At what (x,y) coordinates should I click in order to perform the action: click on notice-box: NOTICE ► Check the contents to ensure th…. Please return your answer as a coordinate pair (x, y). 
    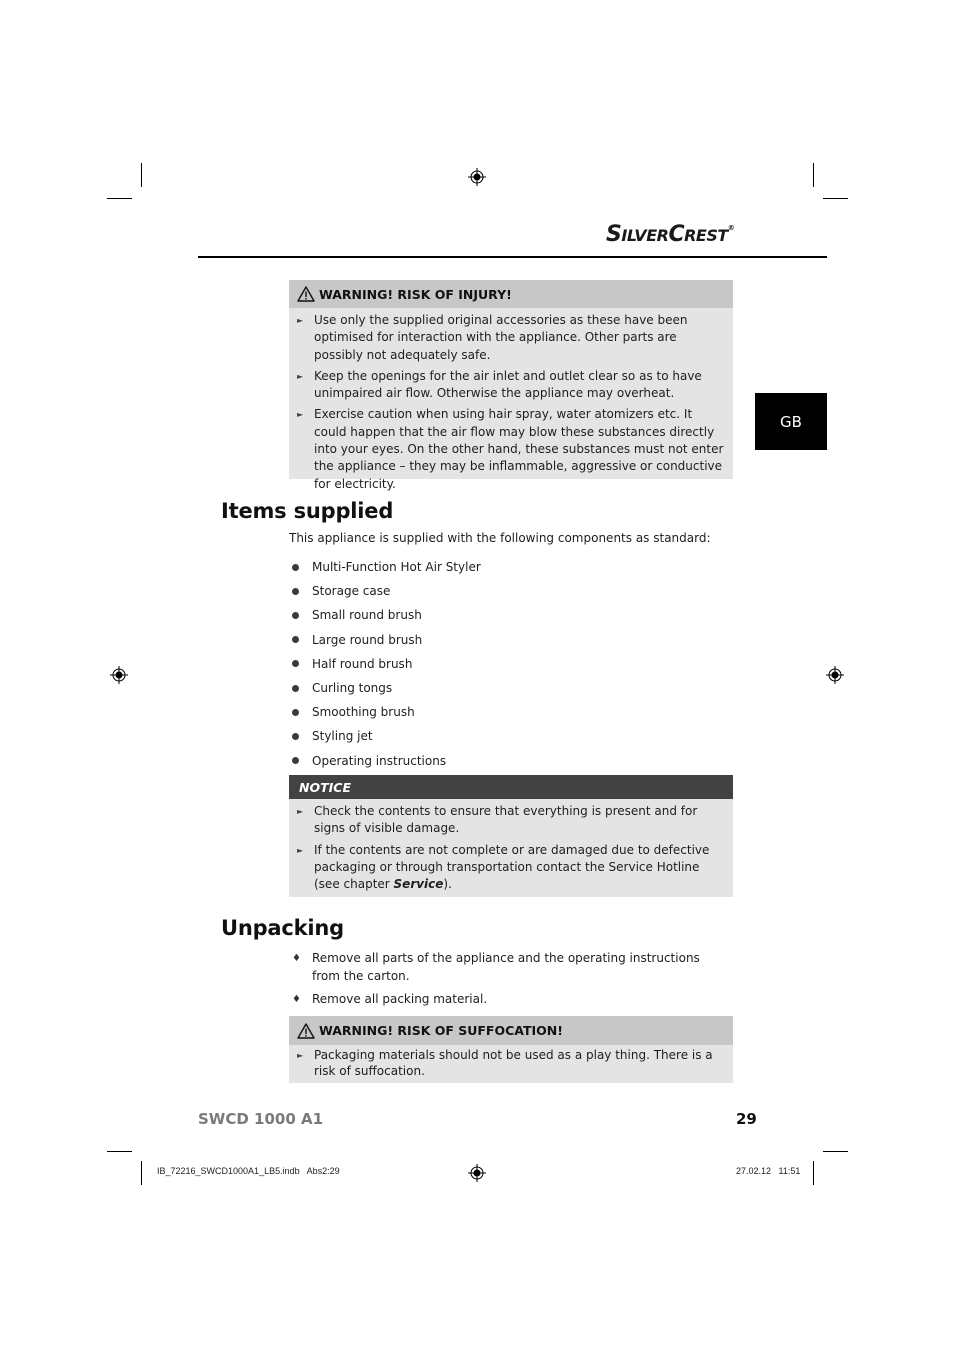
    Looking at the image, I should click on (511, 836).